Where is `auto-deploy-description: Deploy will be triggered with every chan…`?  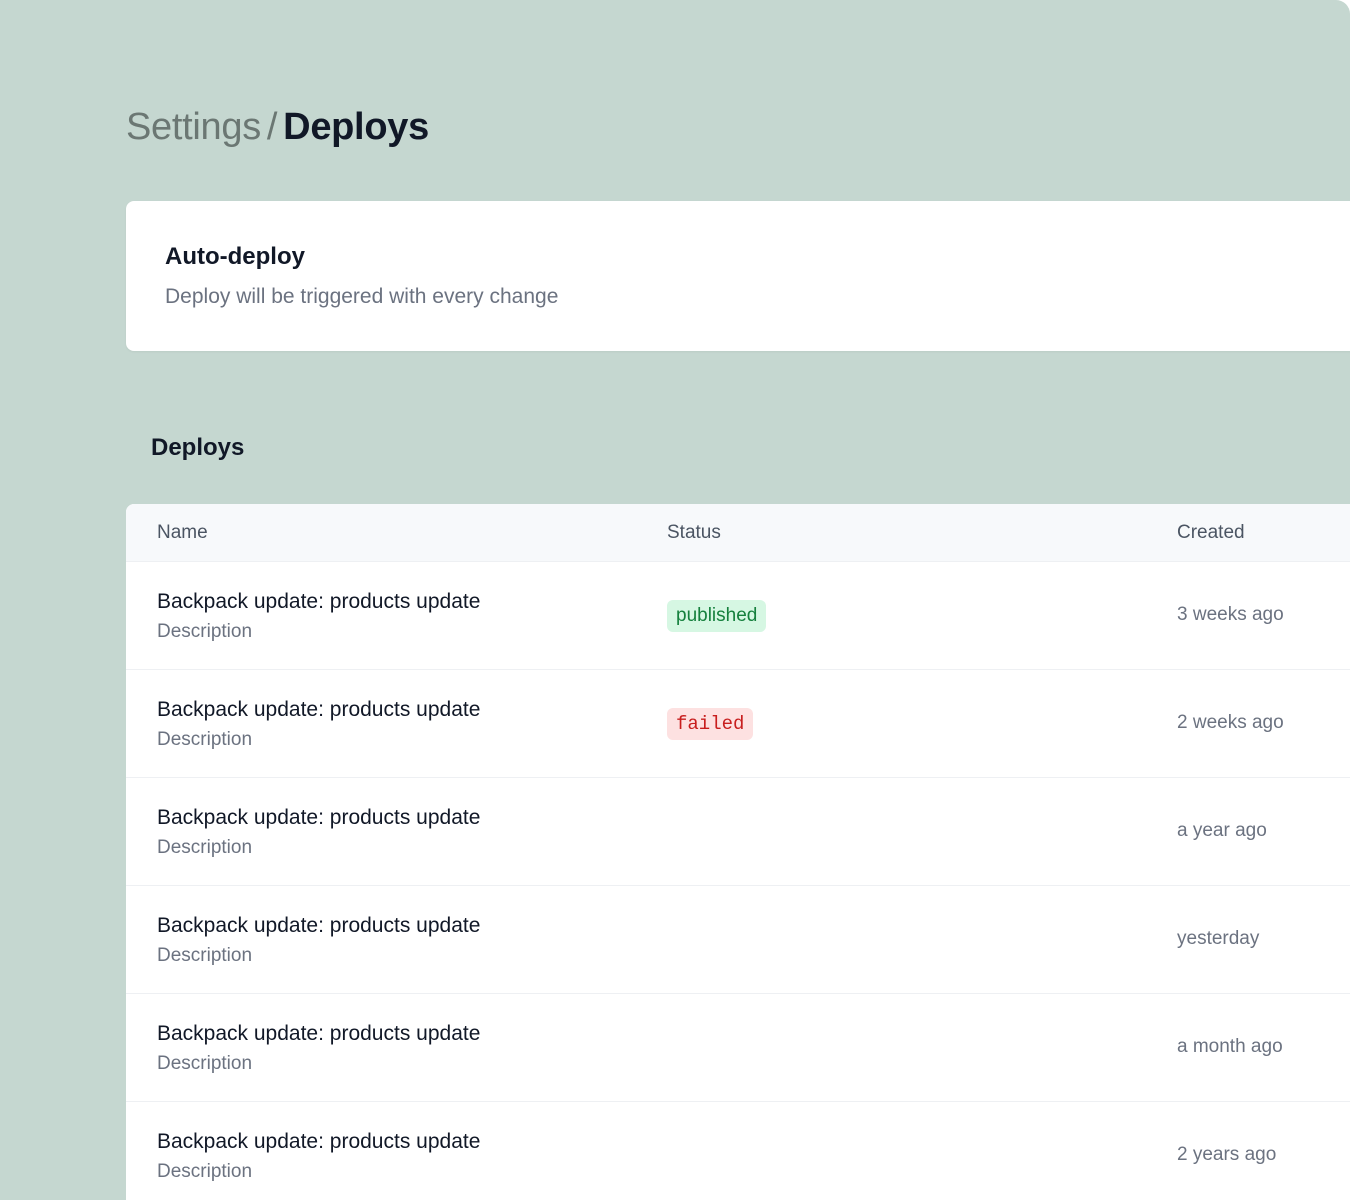
auto-deploy-description: Deploy will be triggered with every chan… is located at coordinates (362, 296).